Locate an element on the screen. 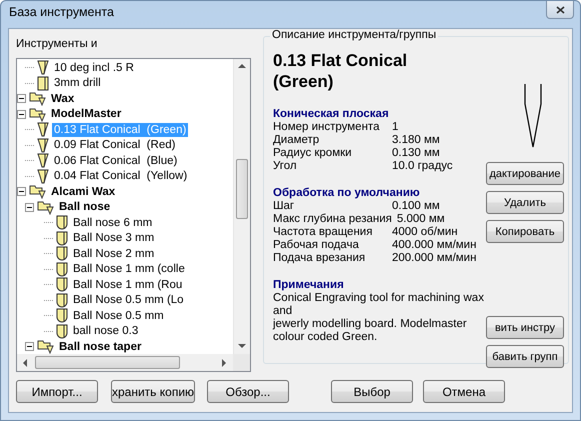 The width and height of the screenshot is (581, 421). tree-tool-item: Ball Nose 2 mm is located at coordinates (113, 253).